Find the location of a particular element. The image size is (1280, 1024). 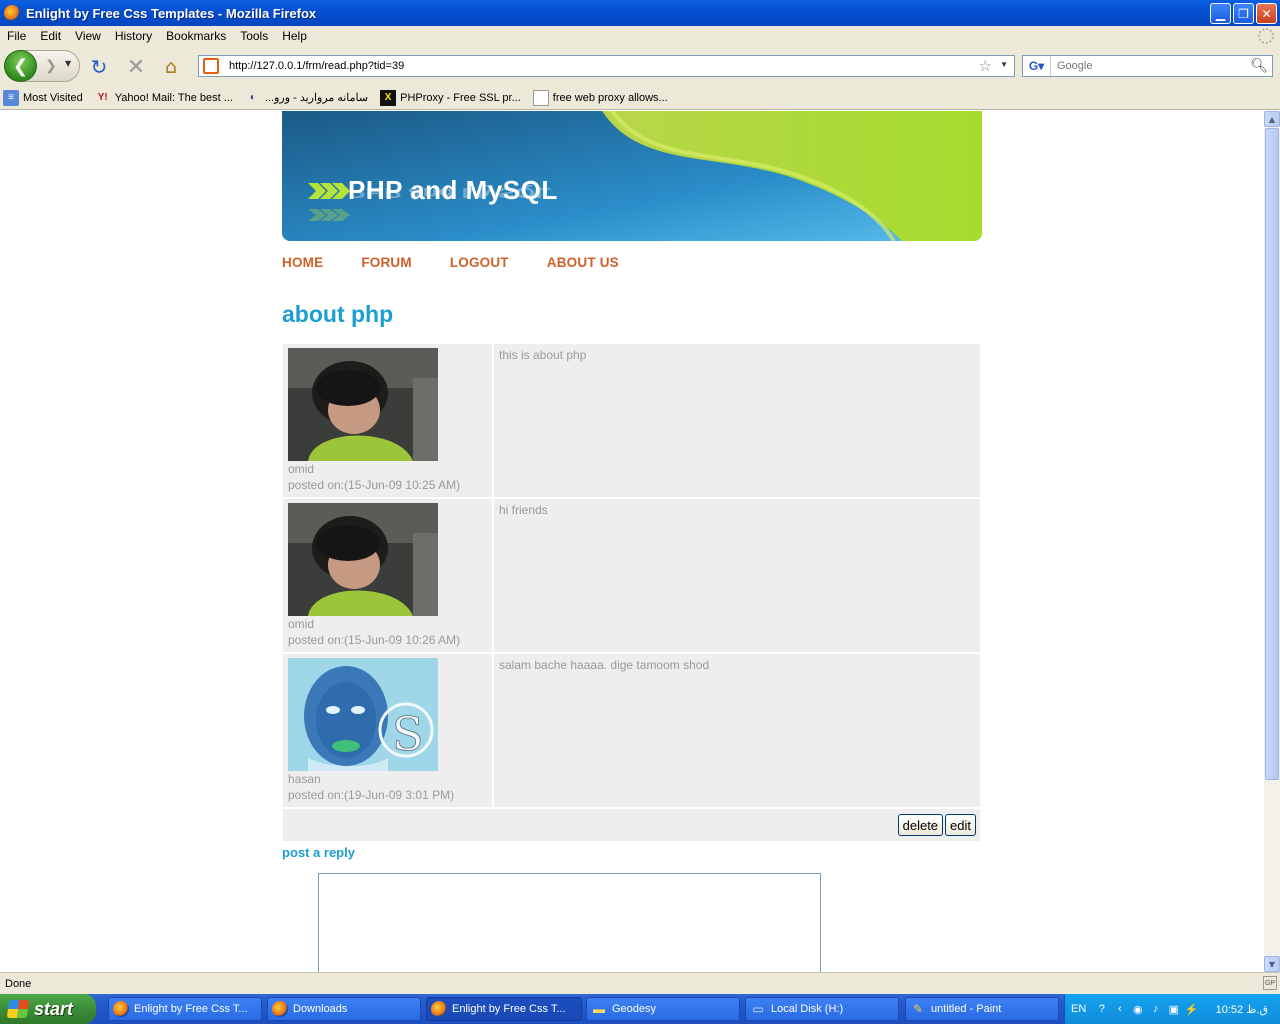

scroll-up-arrow-icon: ▲ is located at coordinates (1272, 119).